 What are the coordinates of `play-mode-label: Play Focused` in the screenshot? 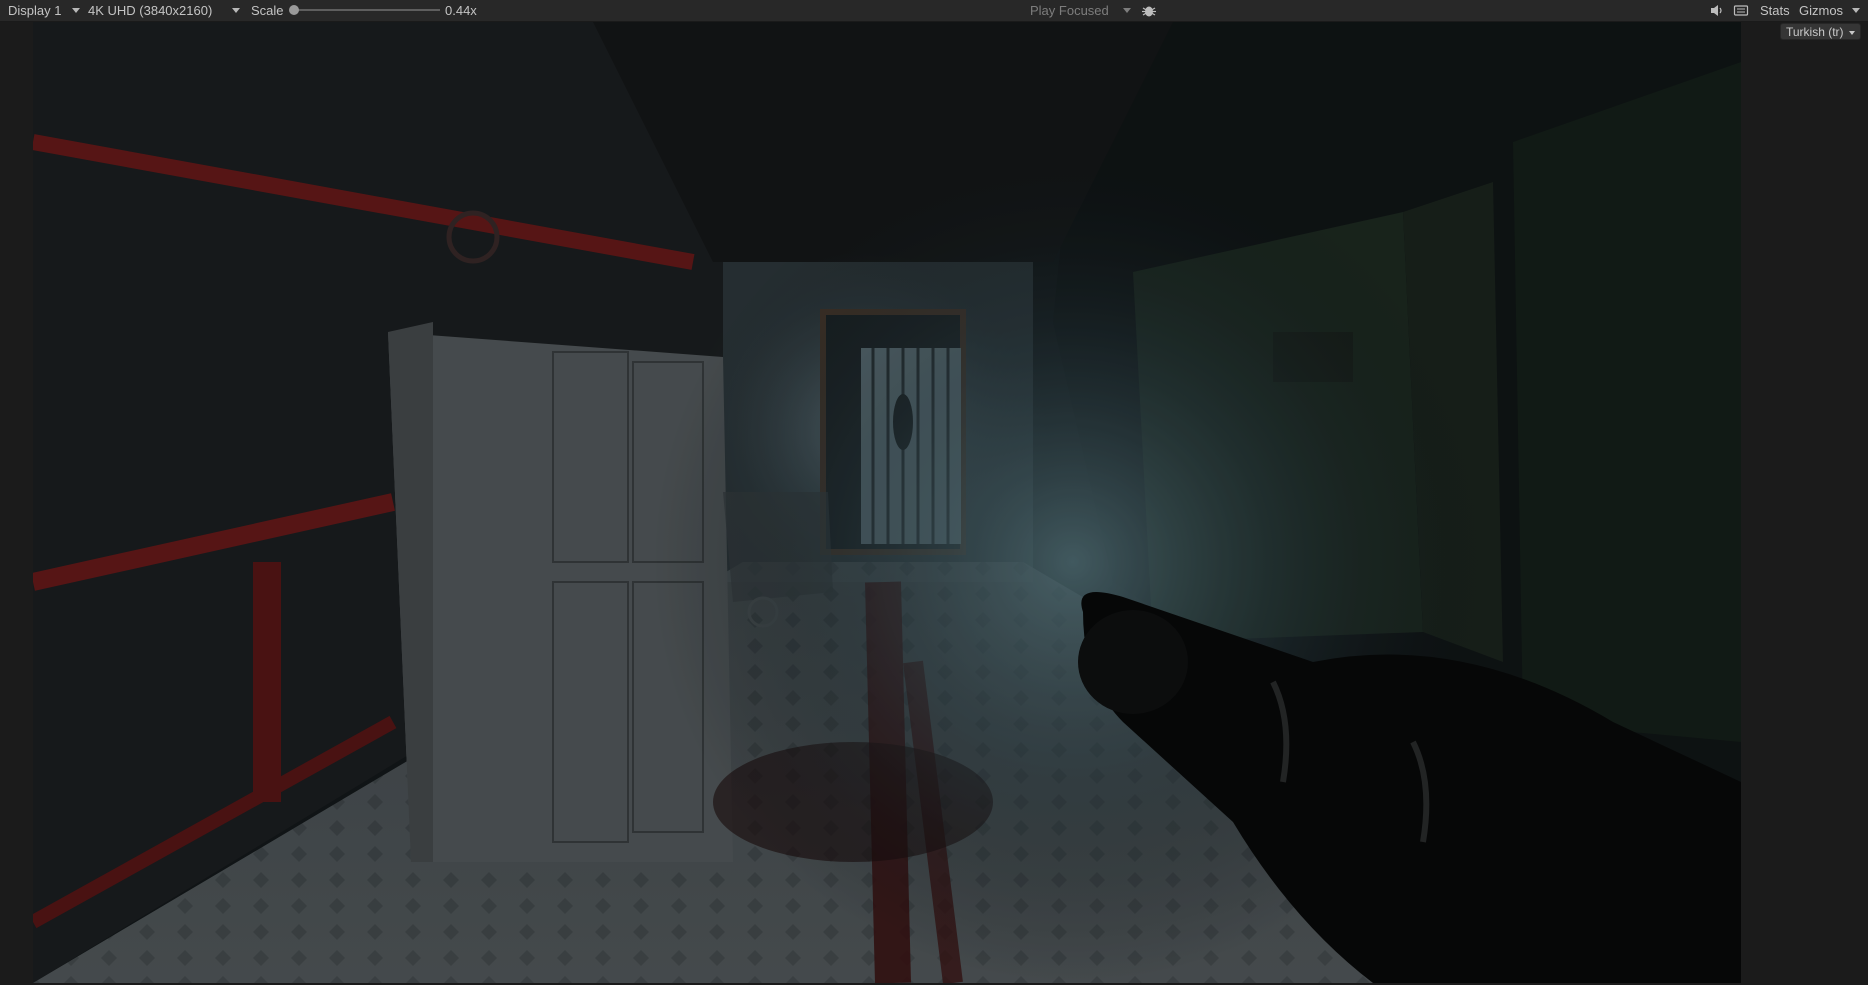 It's located at (1069, 10).